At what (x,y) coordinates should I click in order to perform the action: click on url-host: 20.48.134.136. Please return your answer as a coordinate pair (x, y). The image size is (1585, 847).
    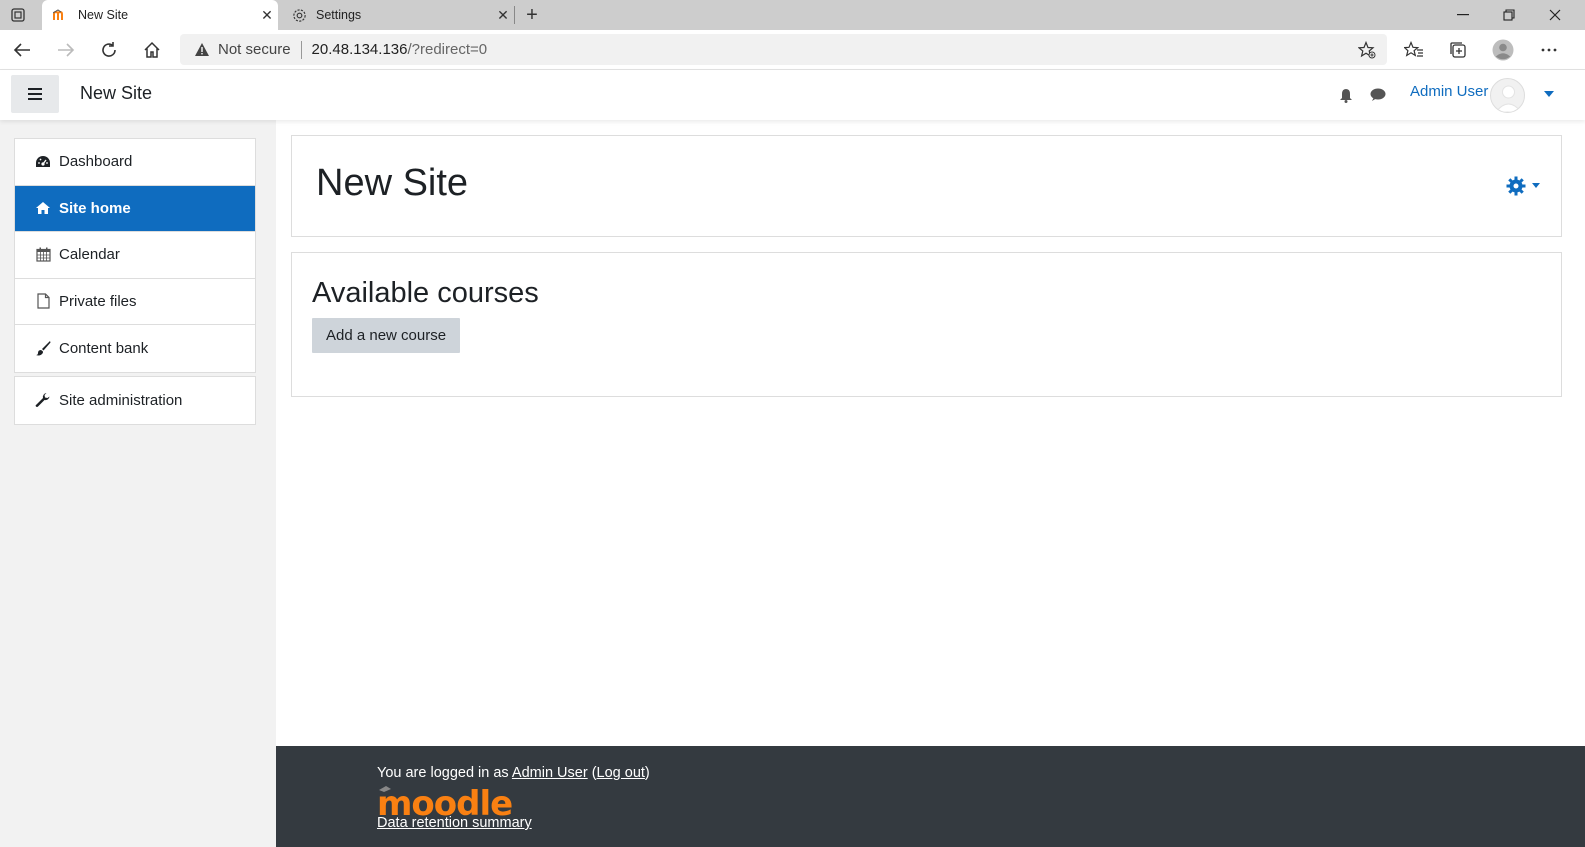
    Looking at the image, I should click on (359, 49).